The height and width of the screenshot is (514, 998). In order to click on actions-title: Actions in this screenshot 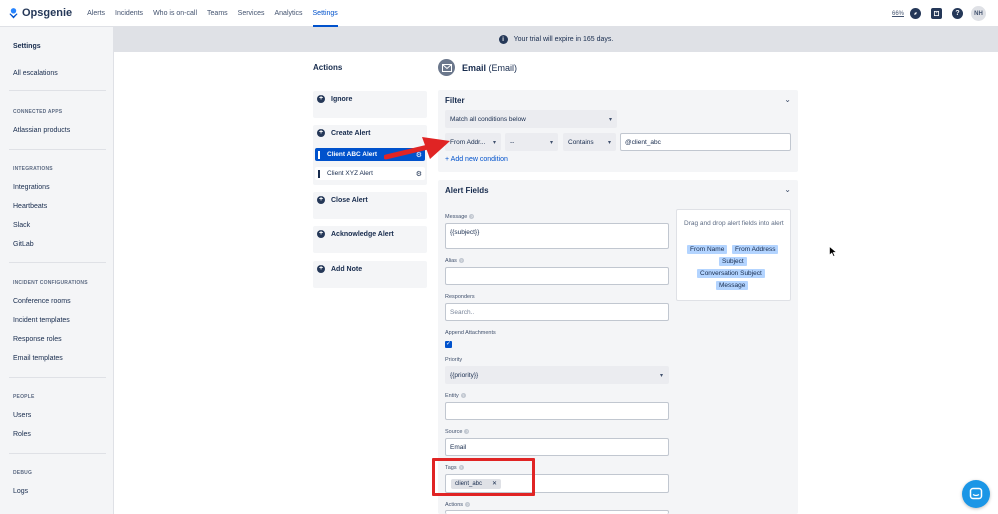, I will do `click(328, 67)`.